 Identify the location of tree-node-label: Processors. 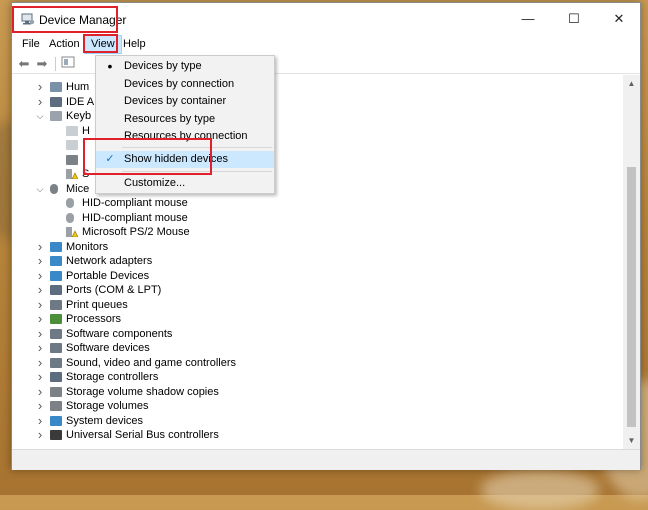
(94, 319).